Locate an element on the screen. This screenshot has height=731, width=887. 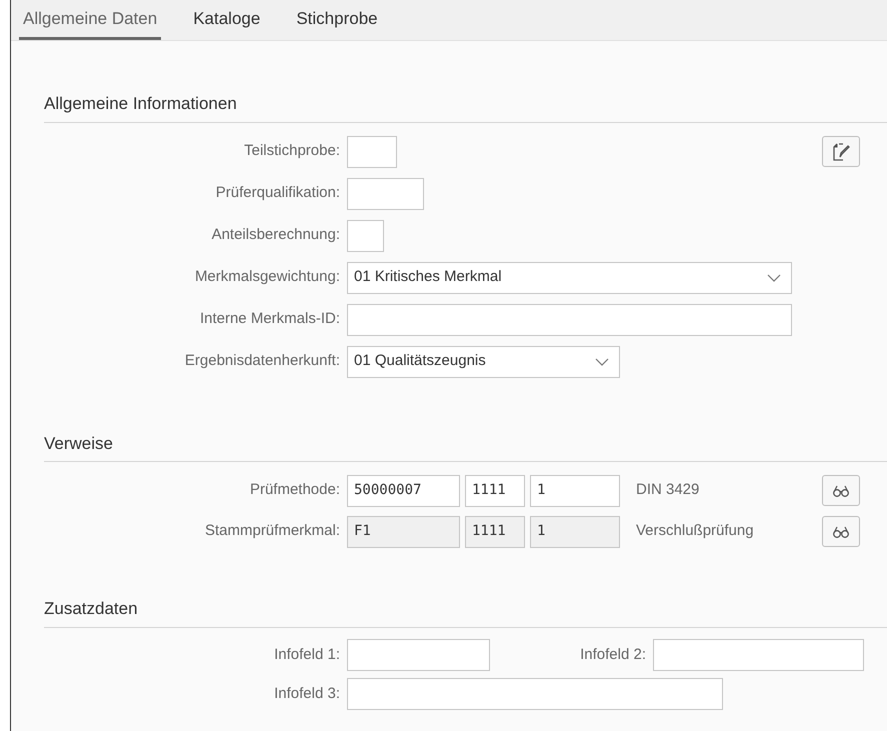
field-label: Interne Merkmals-ID: is located at coordinates (269, 319).